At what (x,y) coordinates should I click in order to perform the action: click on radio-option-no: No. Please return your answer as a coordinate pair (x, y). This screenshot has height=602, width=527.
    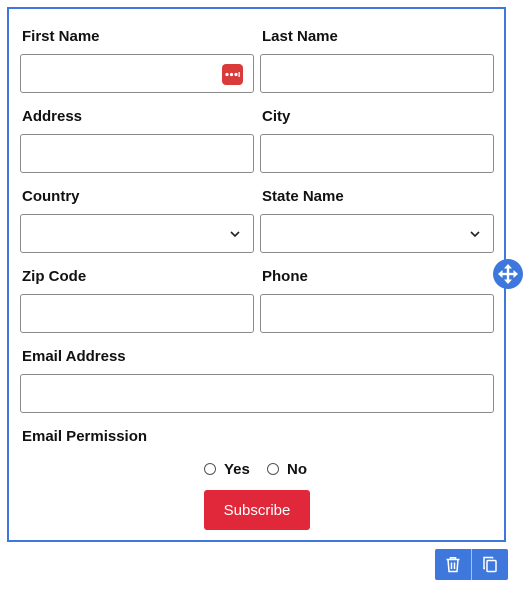
    Looking at the image, I should click on (287, 469).